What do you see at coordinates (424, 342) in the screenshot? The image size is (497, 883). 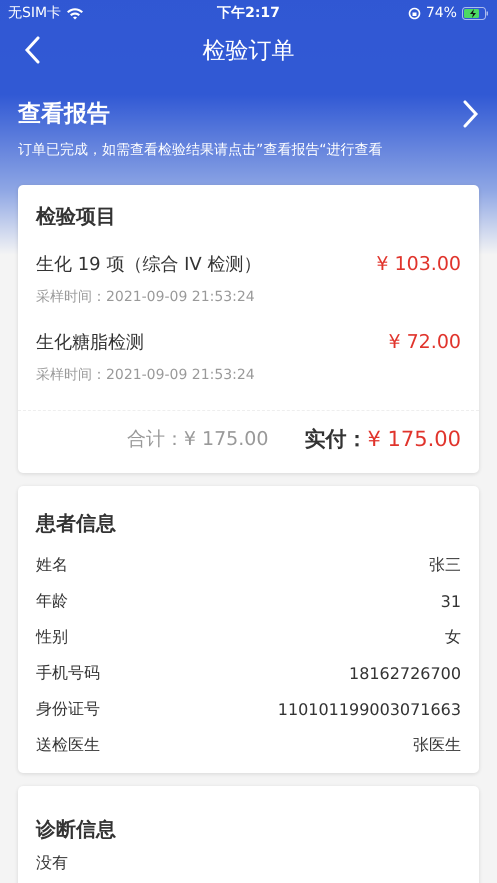 I see `test-price: ¥ 72.00` at bounding box center [424, 342].